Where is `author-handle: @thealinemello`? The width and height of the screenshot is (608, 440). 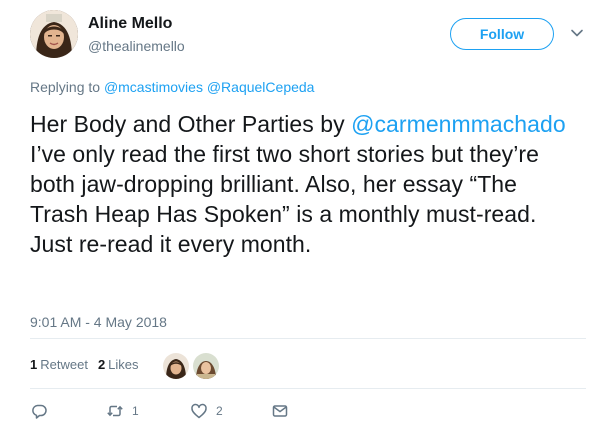
author-handle: @thealinemello is located at coordinates (136, 46).